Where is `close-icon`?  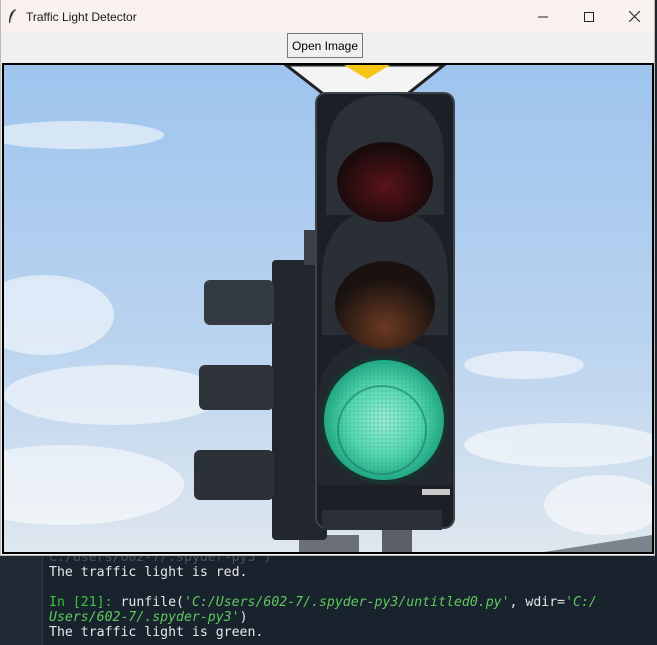
close-icon is located at coordinates (634, 16).